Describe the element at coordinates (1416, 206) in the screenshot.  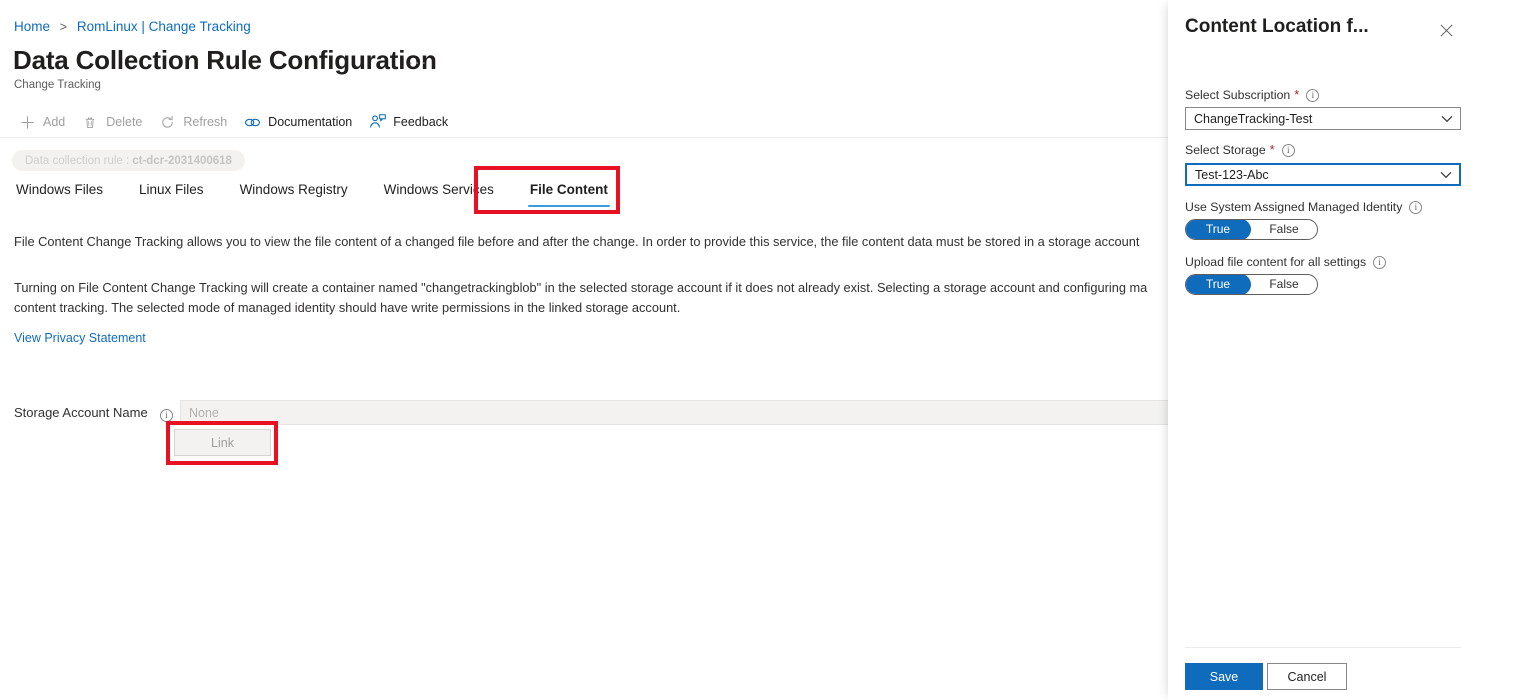
I see `managed-identity-info-icon: i` at that location.